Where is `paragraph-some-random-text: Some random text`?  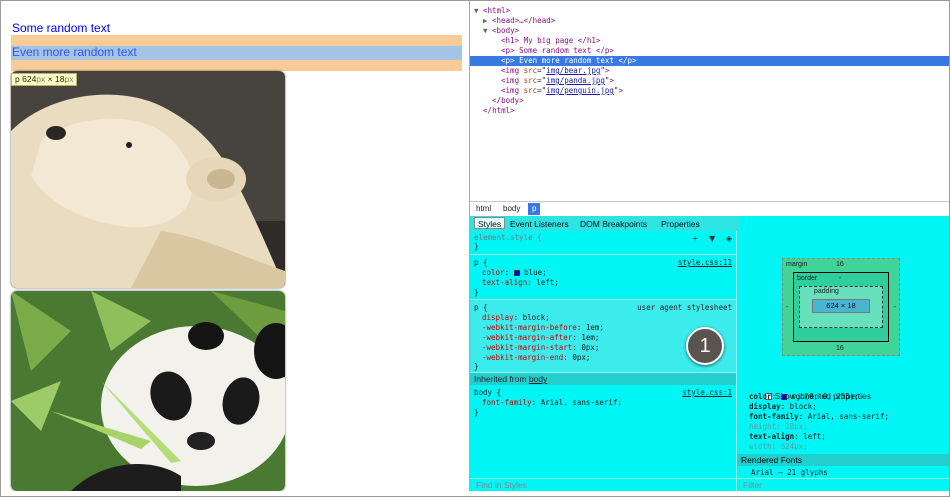
paragraph-some-random-text: Some random text is located at coordinates (61, 28).